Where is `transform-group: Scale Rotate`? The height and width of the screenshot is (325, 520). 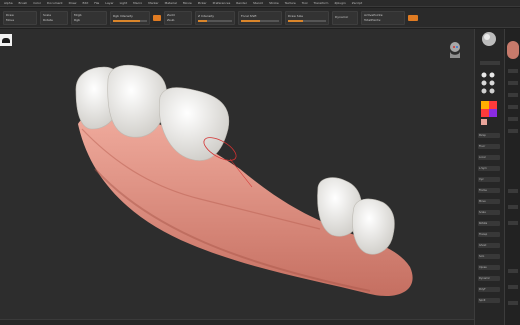 transform-group: Scale Rotate is located at coordinates (54, 17).